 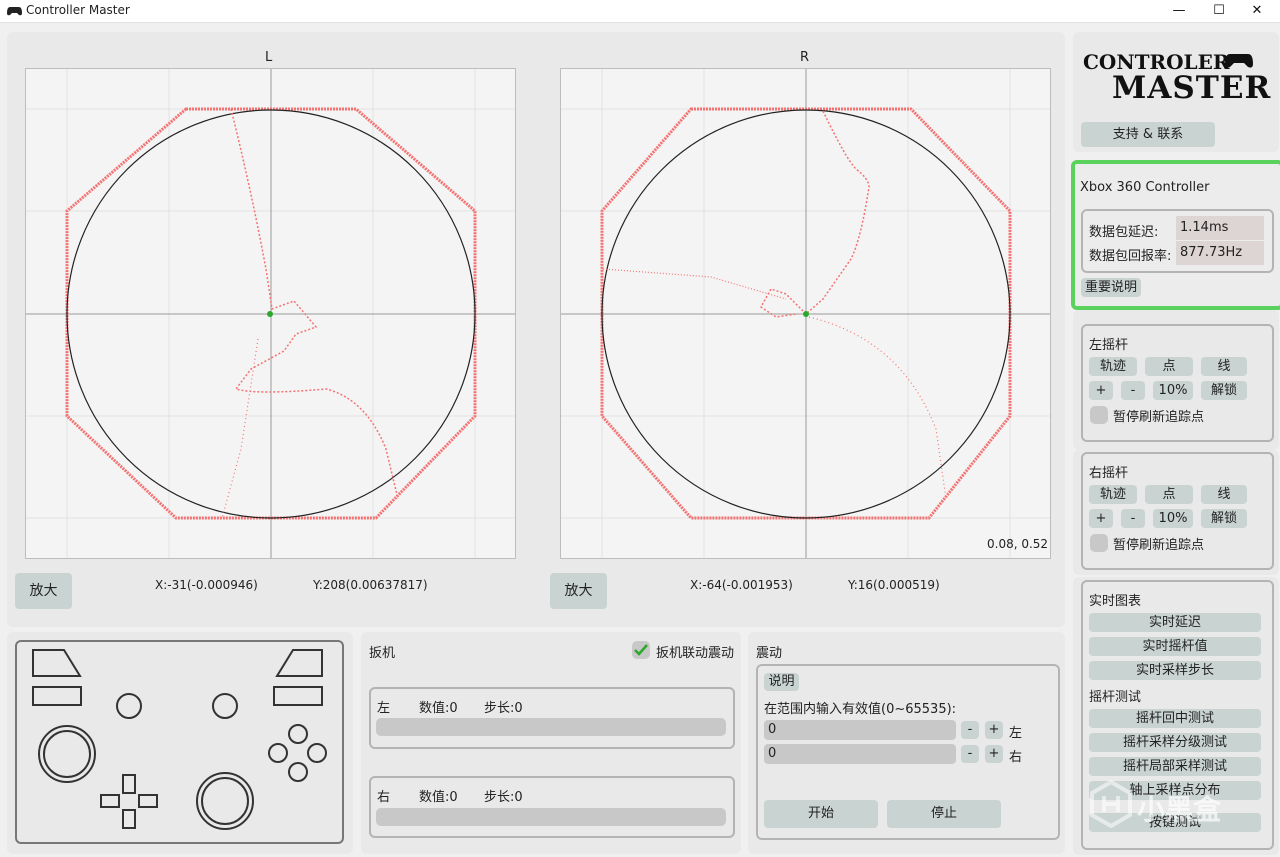 What do you see at coordinates (1169, 494) in the screenshot?
I see `right-point-button: 点` at bounding box center [1169, 494].